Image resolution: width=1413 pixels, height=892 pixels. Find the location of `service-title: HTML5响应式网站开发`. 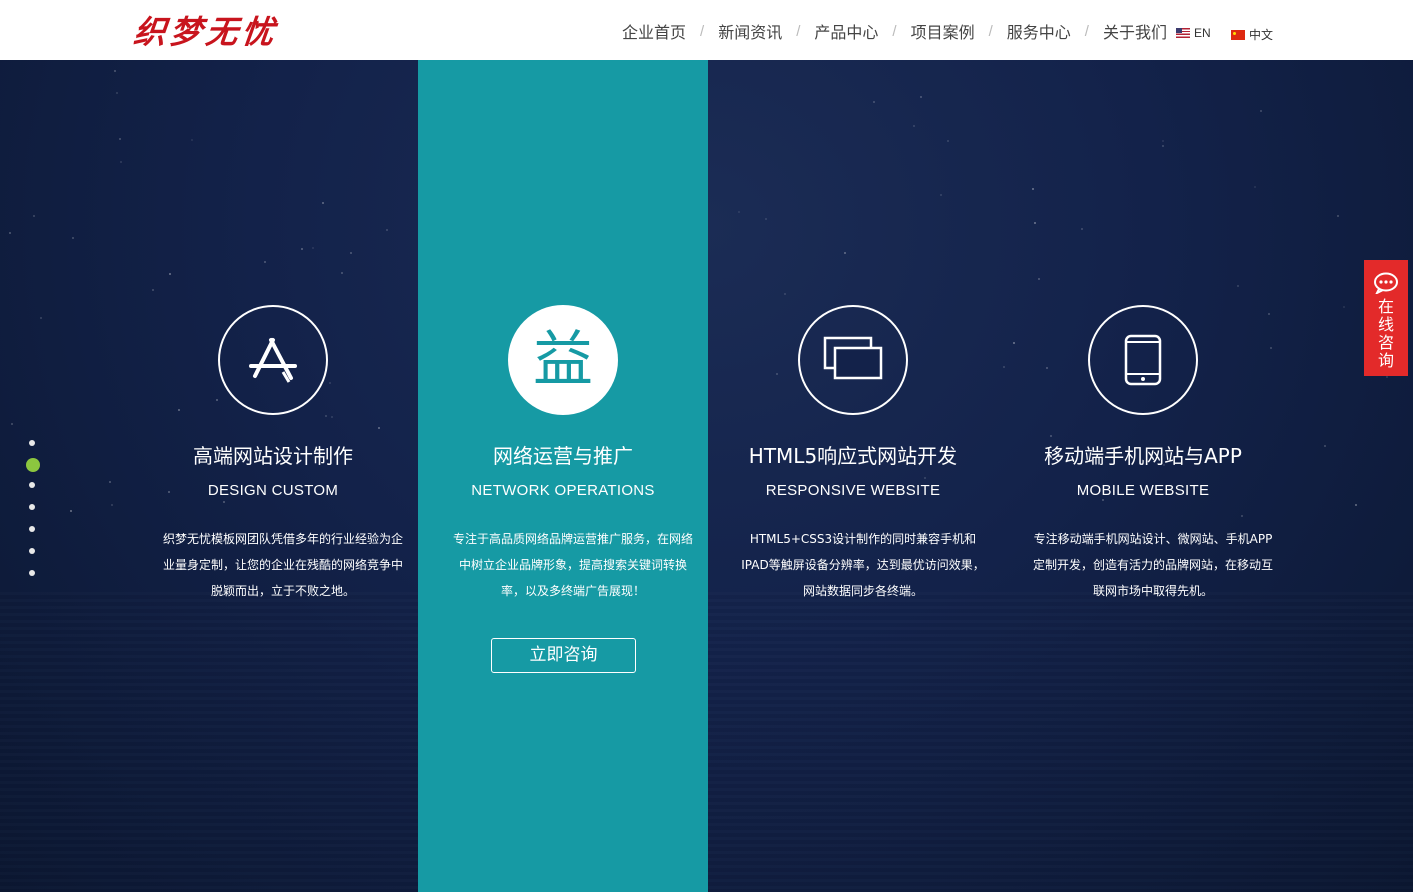

service-title: HTML5响应式网站开发 is located at coordinates (853, 456).